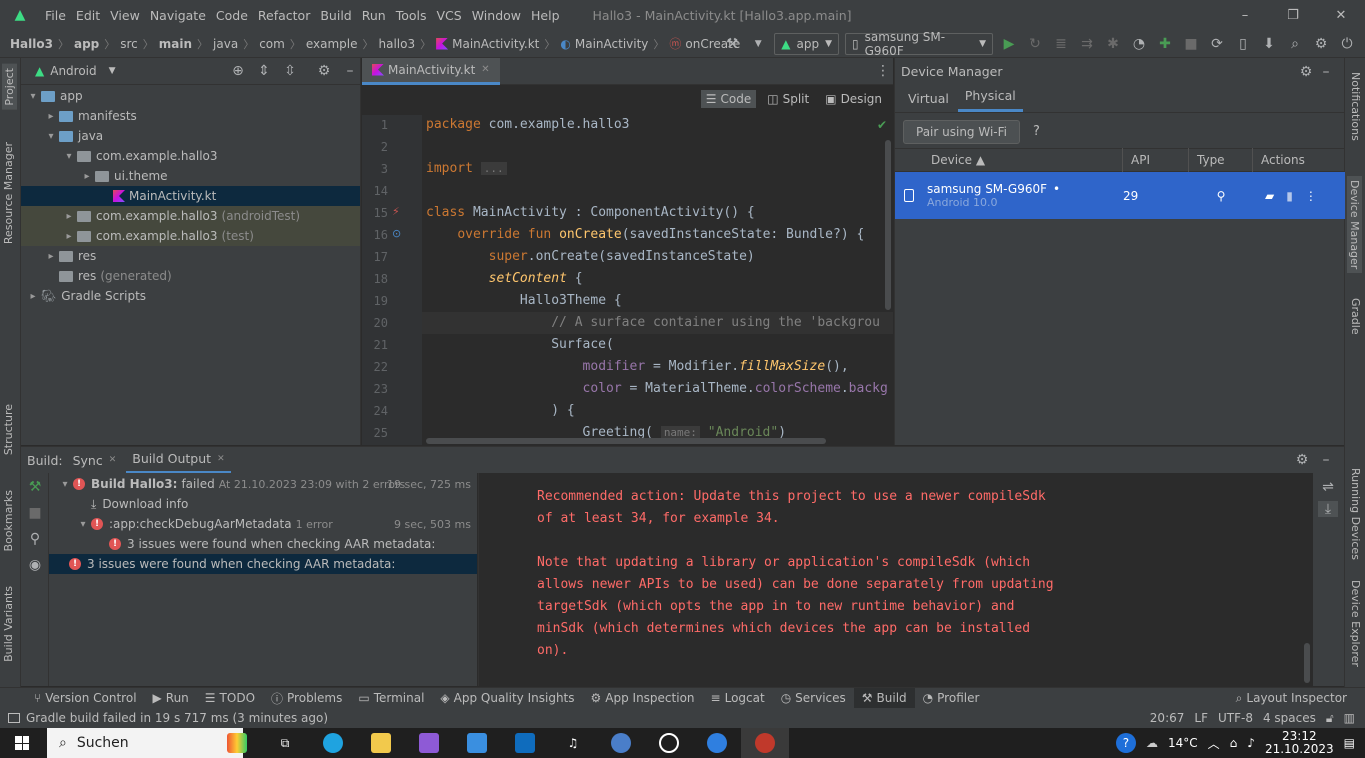  Describe the element at coordinates (332, 44) in the screenshot. I see `breadcrumb-item: example` at that location.